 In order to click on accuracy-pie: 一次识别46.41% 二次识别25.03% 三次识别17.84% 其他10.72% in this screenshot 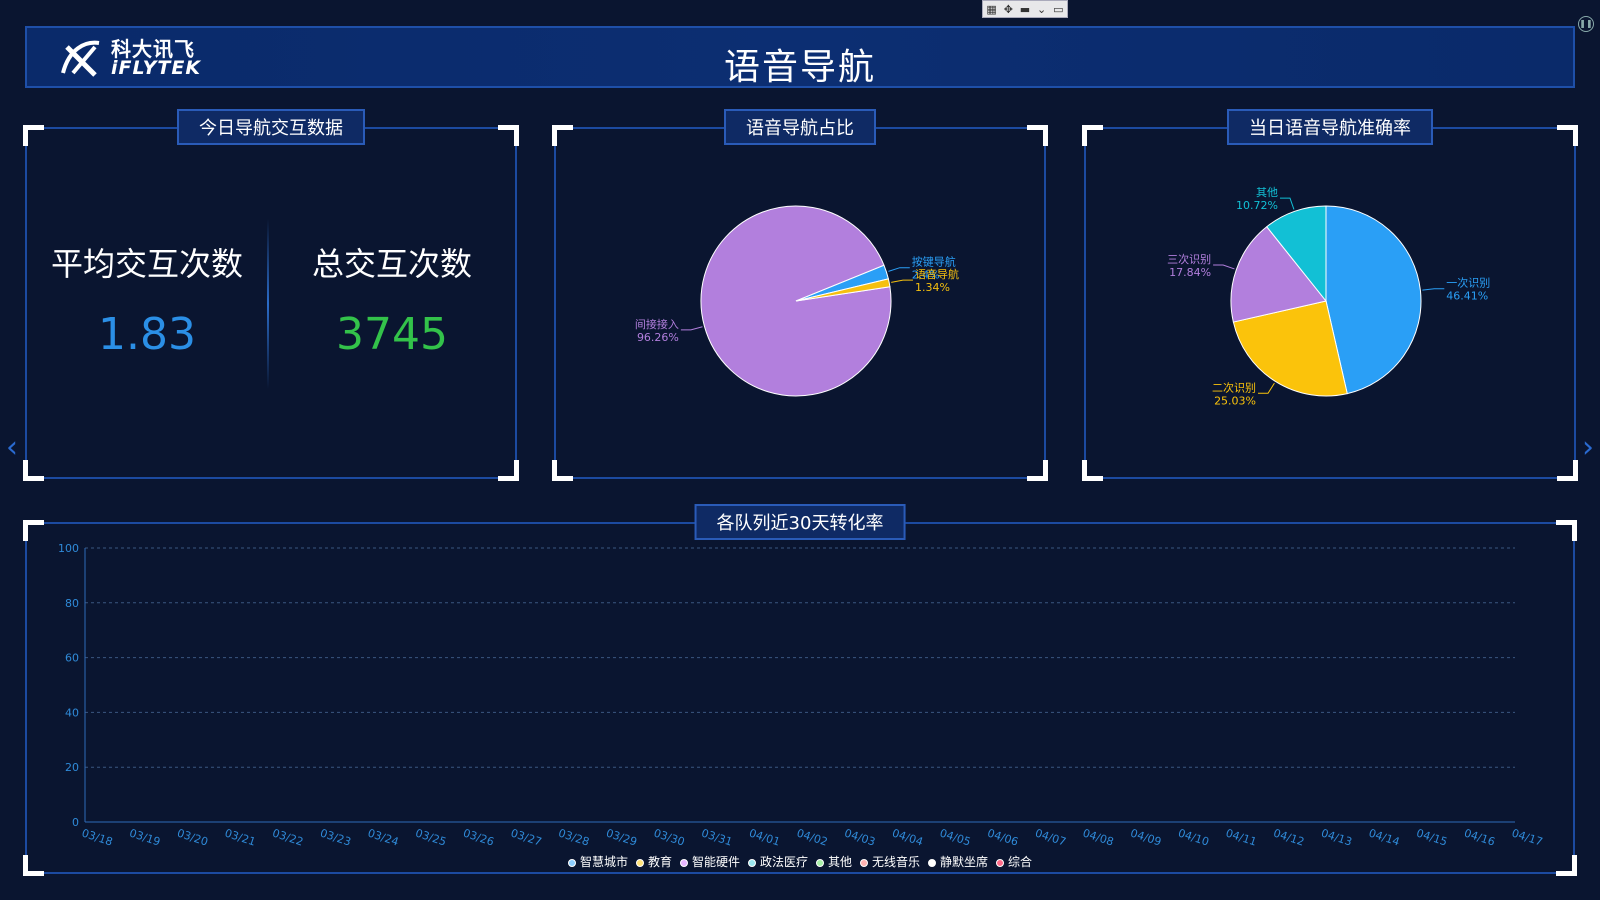, I will do `click(1328, 296)`.